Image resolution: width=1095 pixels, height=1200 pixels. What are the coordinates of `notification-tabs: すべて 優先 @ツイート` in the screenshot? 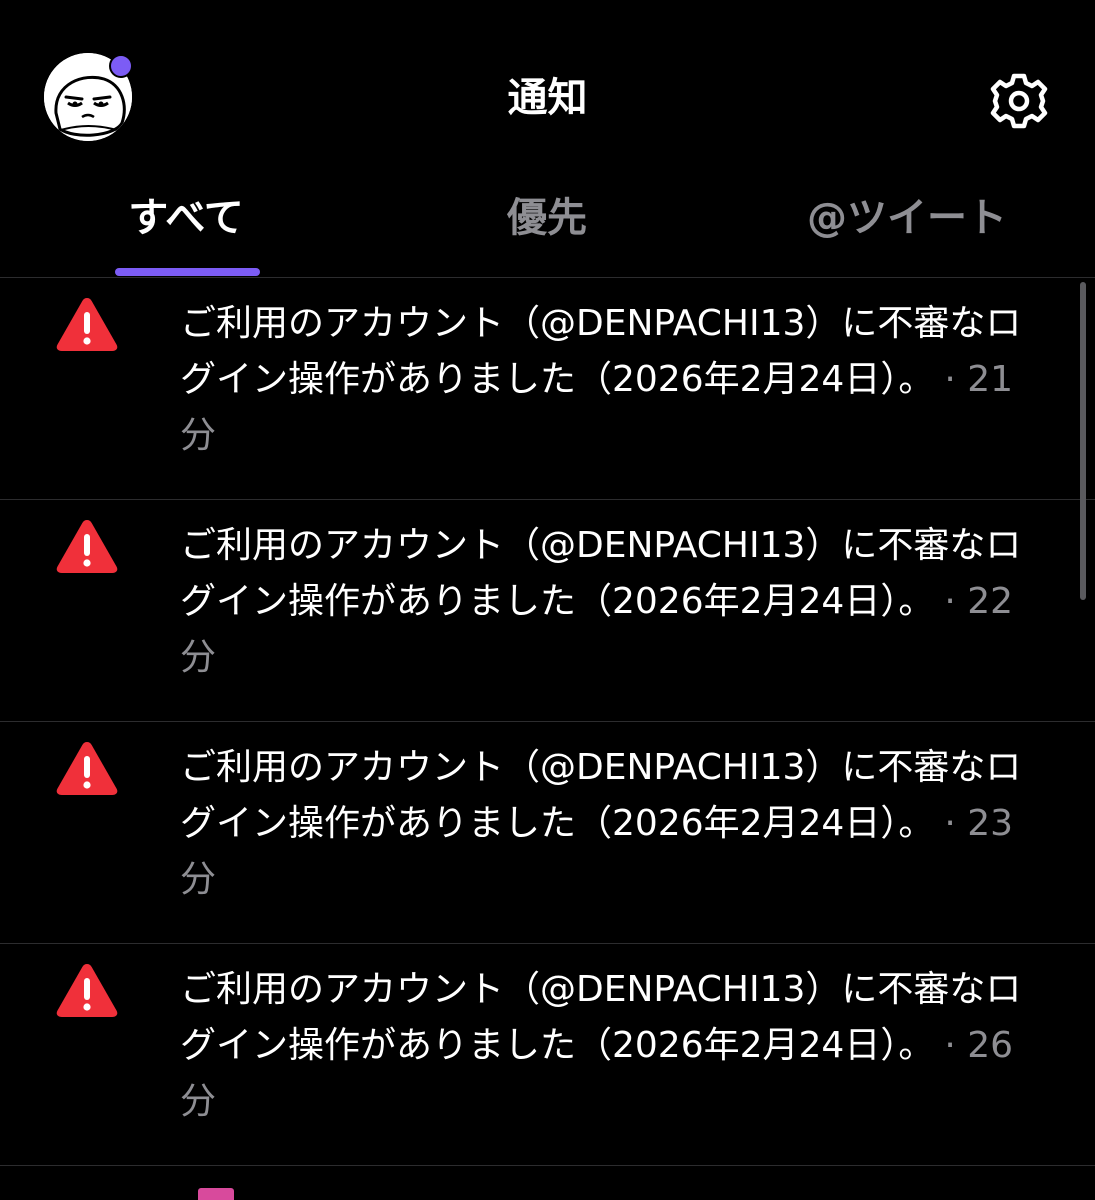 It's located at (547, 229).